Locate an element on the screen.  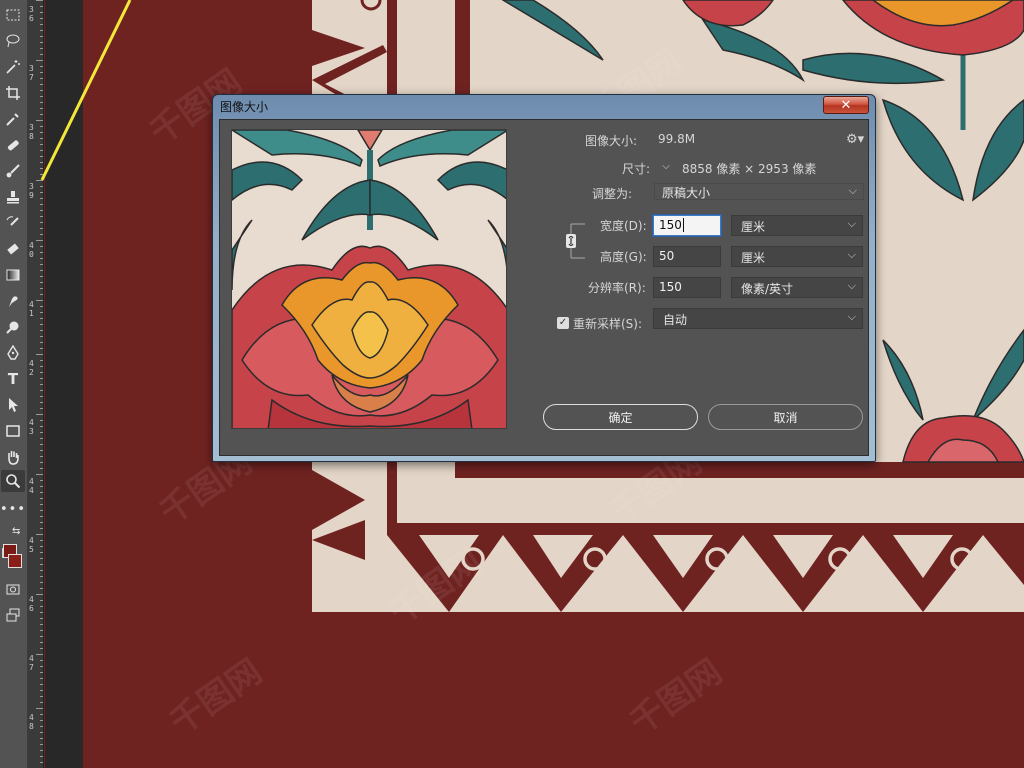
ruler-label: 8 is located at coordinates (31, 726).